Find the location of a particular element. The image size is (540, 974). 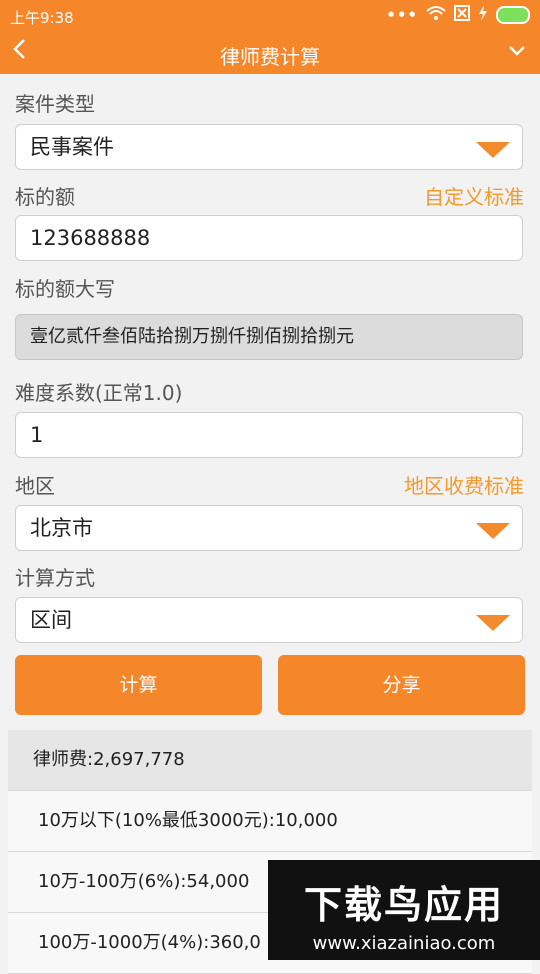

notification-dots: ••• is located at coordinates (402, 15).